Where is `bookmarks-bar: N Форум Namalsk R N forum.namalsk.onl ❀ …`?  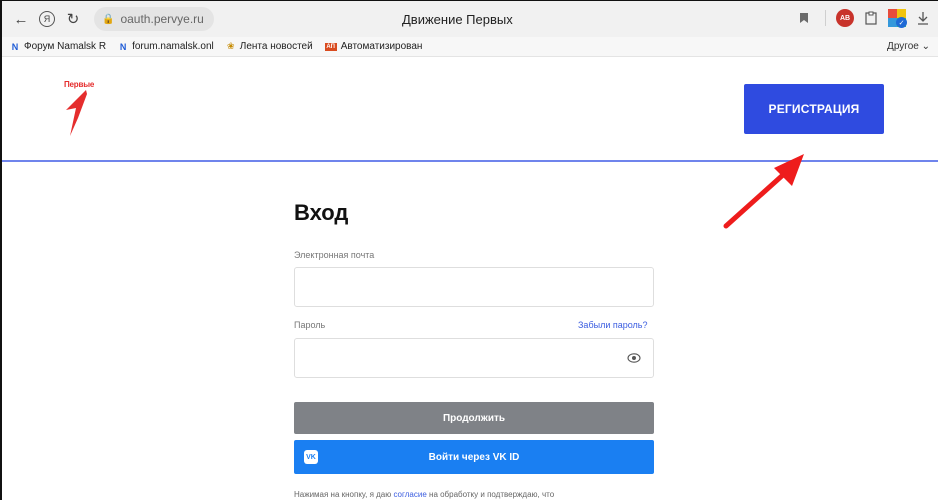 bookmarks-bar: N Форум Namalsk R N forum.namalsk.onl ❀ … is located at coordinates (470, 47).